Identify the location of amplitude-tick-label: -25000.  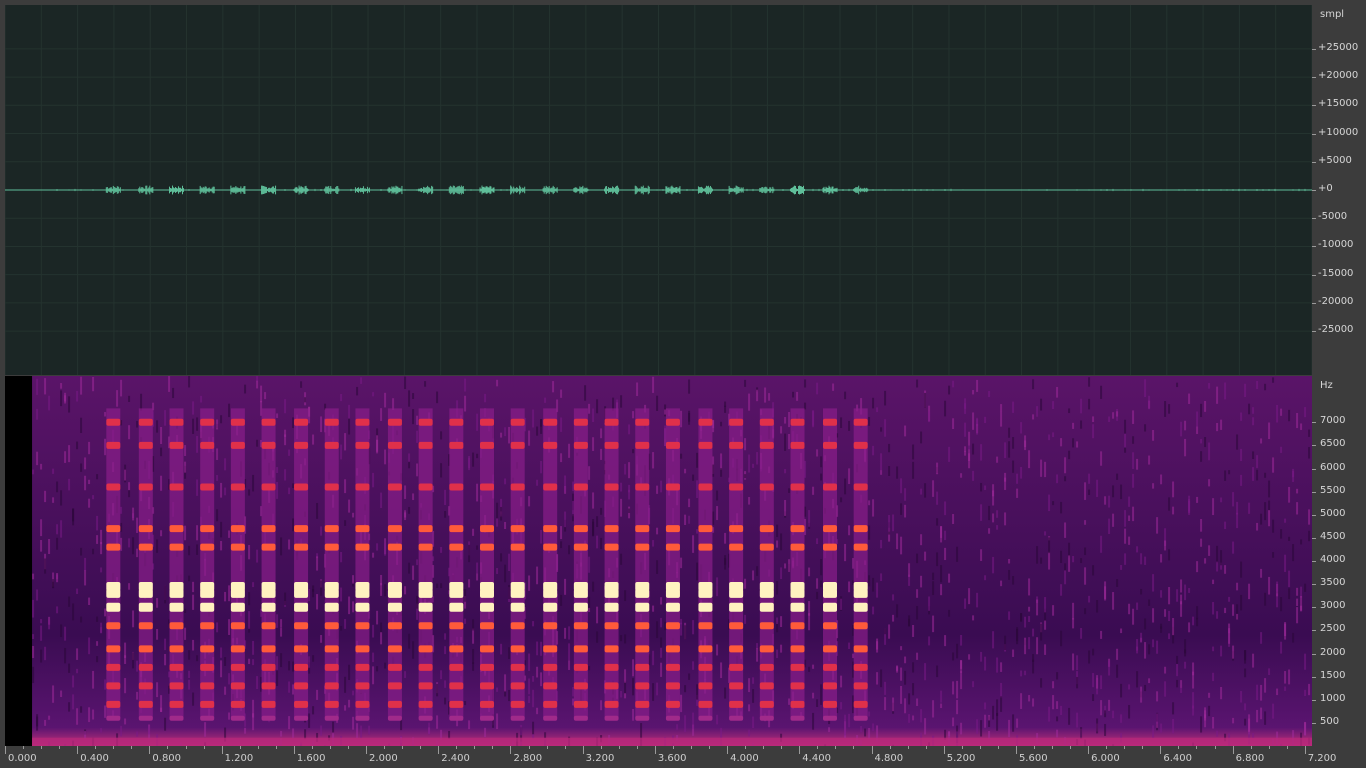
(1336, 330).